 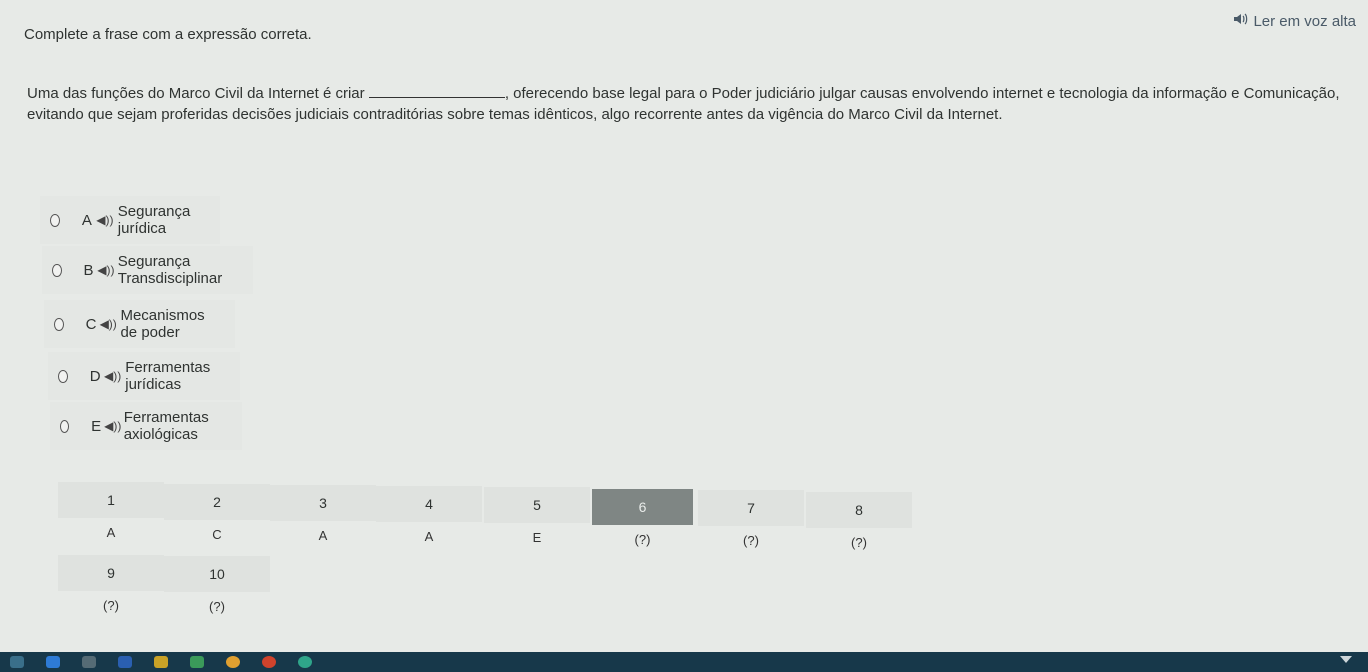 What do you see at coordinates (323, 503) in the screenshot?
I see `question-number: 3` at bounding box center [323, 503].